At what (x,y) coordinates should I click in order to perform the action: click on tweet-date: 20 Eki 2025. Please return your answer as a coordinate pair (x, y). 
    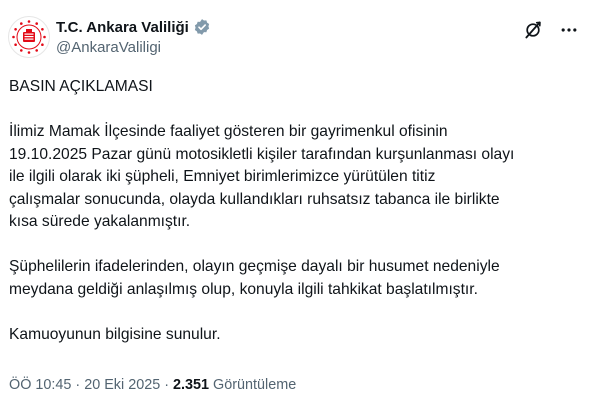
    Looking at the image, I should click on (122, 385).